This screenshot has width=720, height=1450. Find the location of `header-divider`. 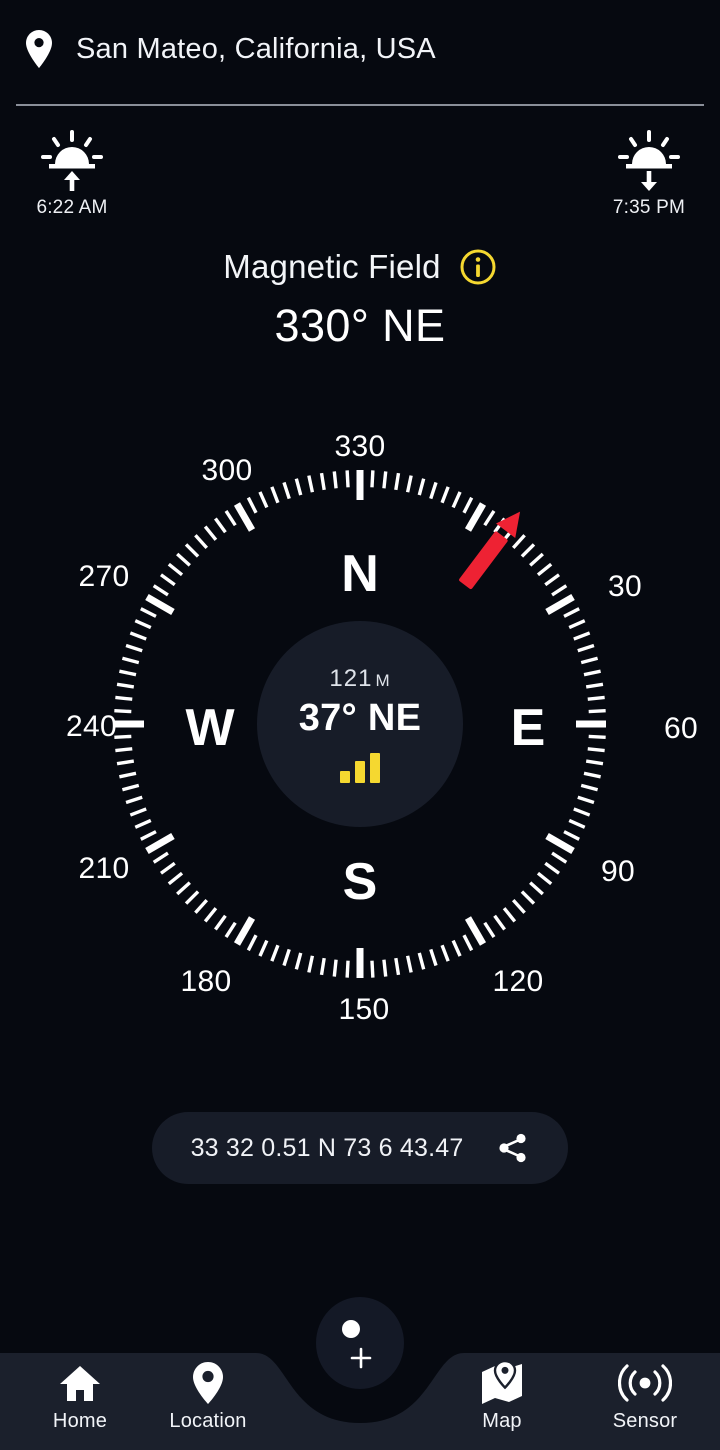

header-divider is located at coordinates (360, 105).